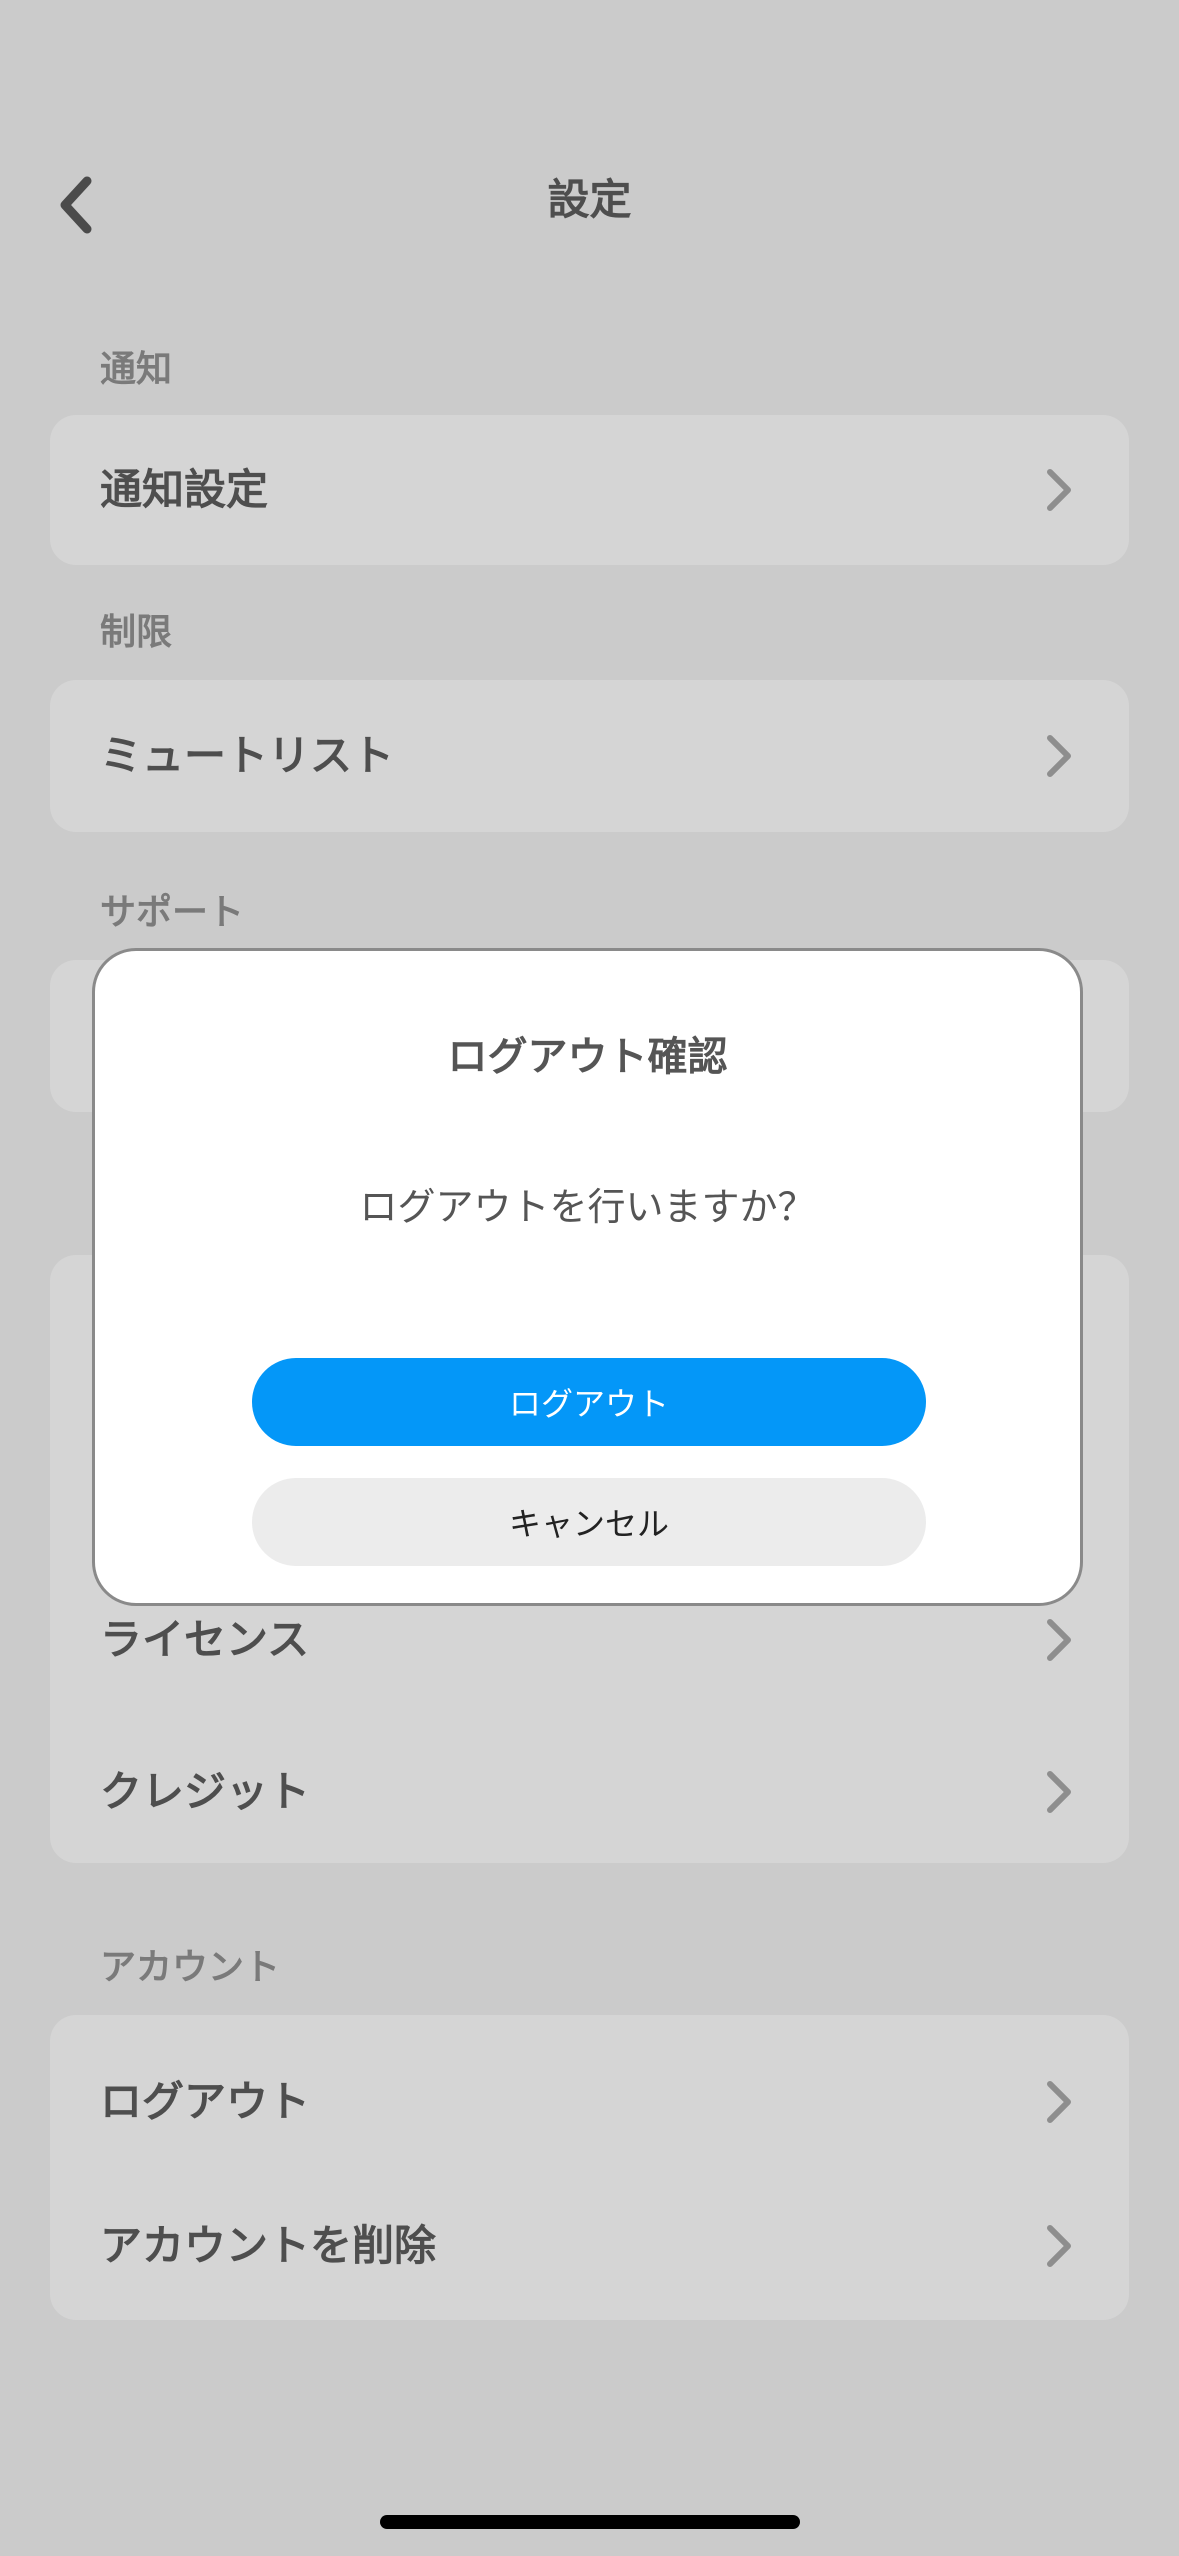 The image size is (1179, 2556). I want to click on cancel-button: キャンセル, so click(589, 1522).